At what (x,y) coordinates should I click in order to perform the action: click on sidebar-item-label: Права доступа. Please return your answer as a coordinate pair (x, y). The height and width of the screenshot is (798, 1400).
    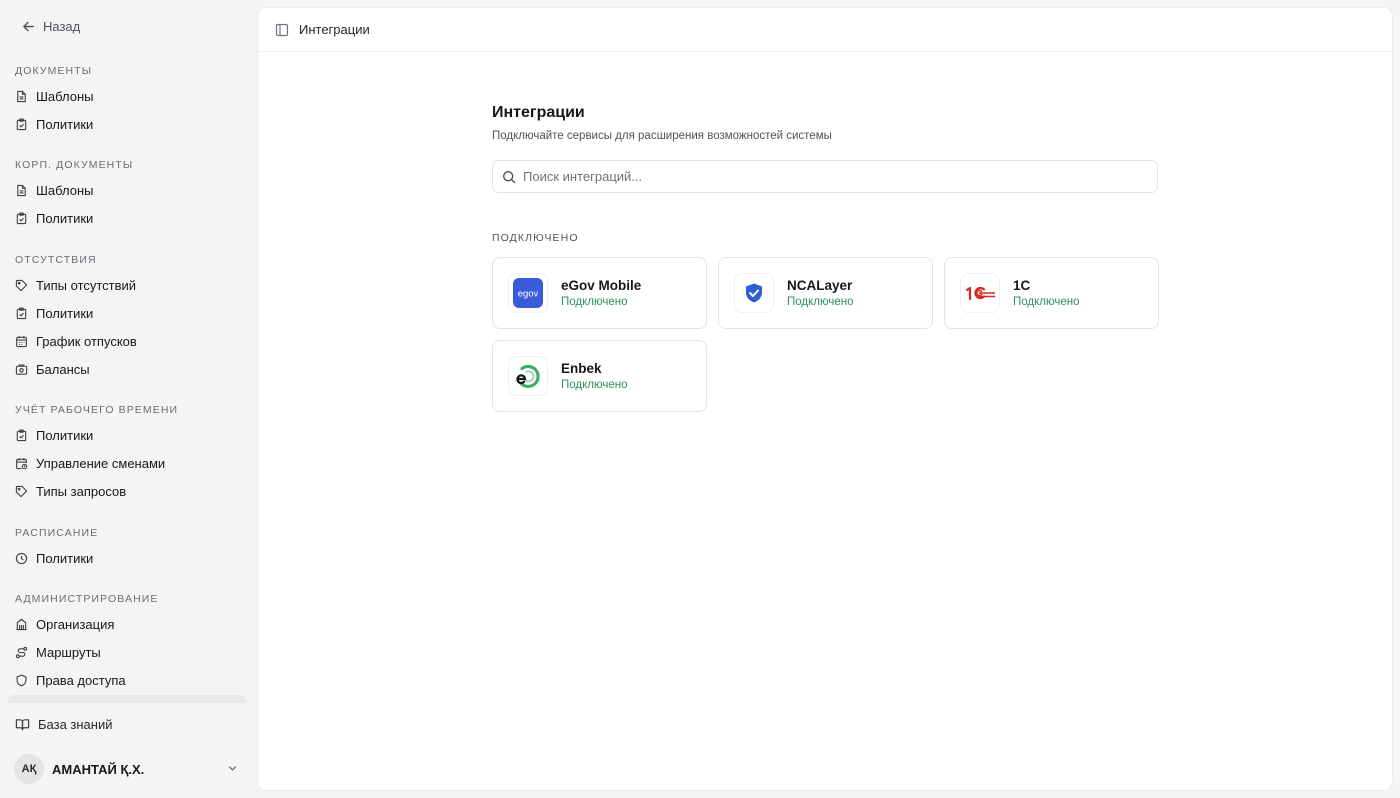
    Looking at the image, I should click on (81, 680).